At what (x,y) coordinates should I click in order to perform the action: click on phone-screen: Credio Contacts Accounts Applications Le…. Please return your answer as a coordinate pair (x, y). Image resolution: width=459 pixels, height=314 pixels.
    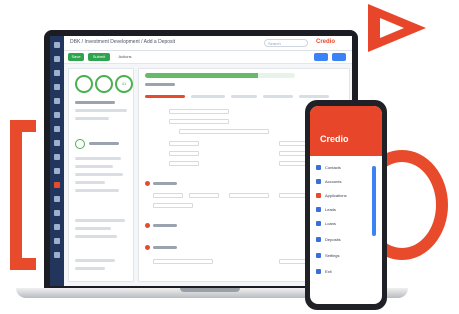
    Looking at the image, I should click on (346, 205).